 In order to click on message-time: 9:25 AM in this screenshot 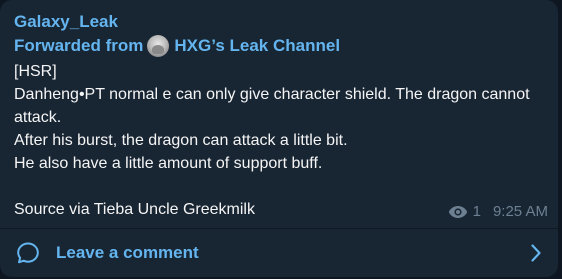, I will do `click(520, 211)`.